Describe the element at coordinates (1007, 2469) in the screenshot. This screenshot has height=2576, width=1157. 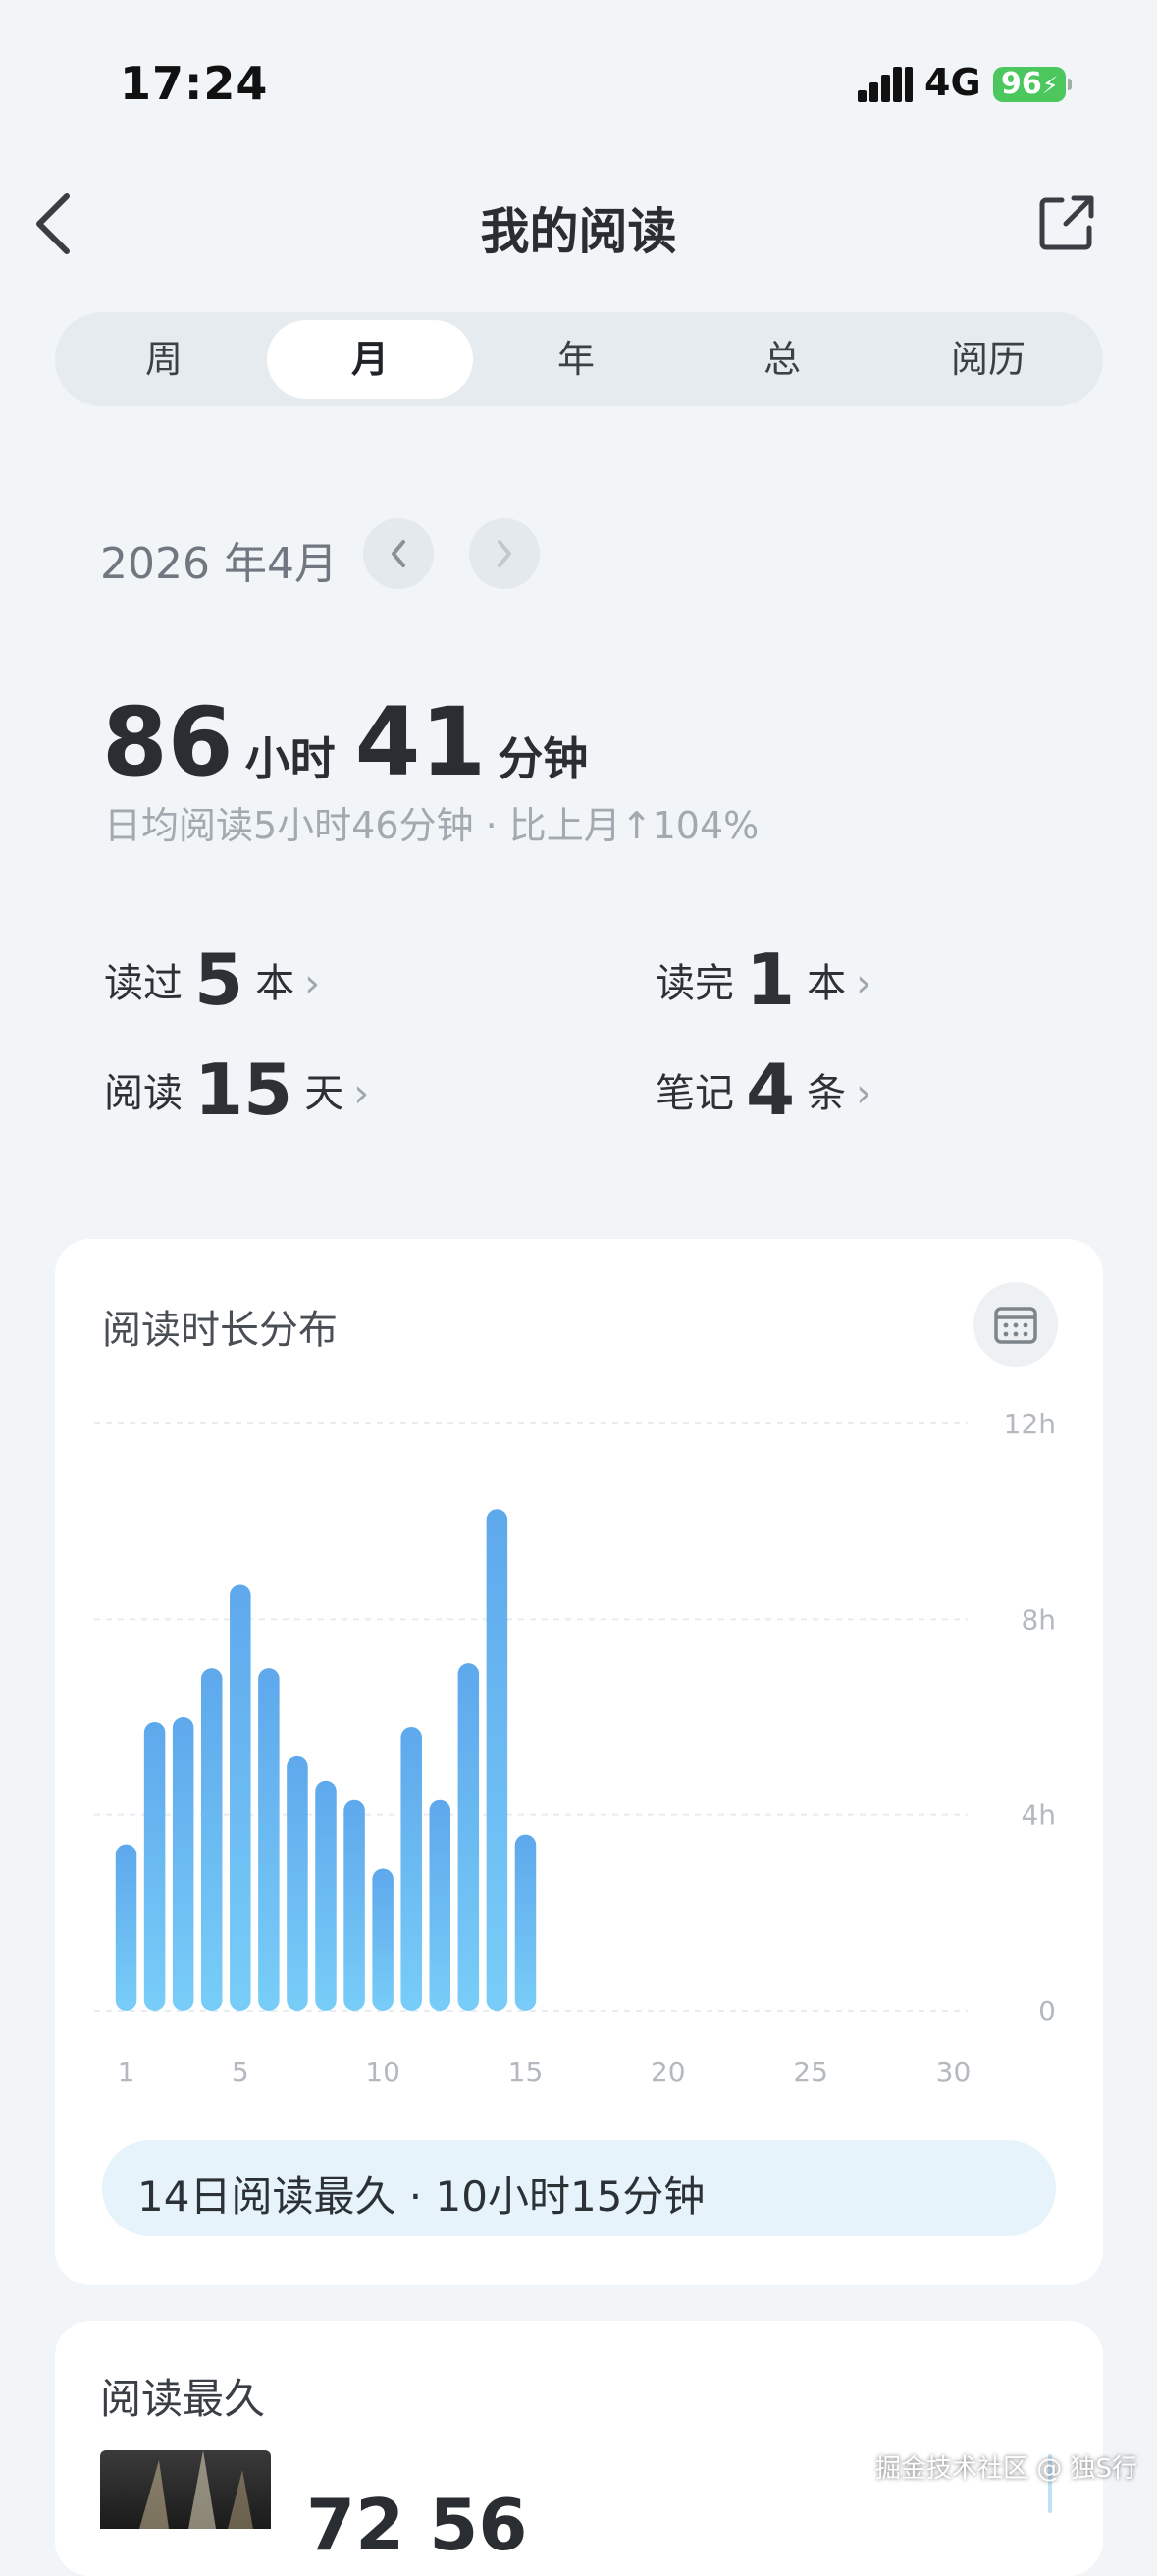
I see `watermark-text: 掘金技术社区 @ 独S行` at that location.